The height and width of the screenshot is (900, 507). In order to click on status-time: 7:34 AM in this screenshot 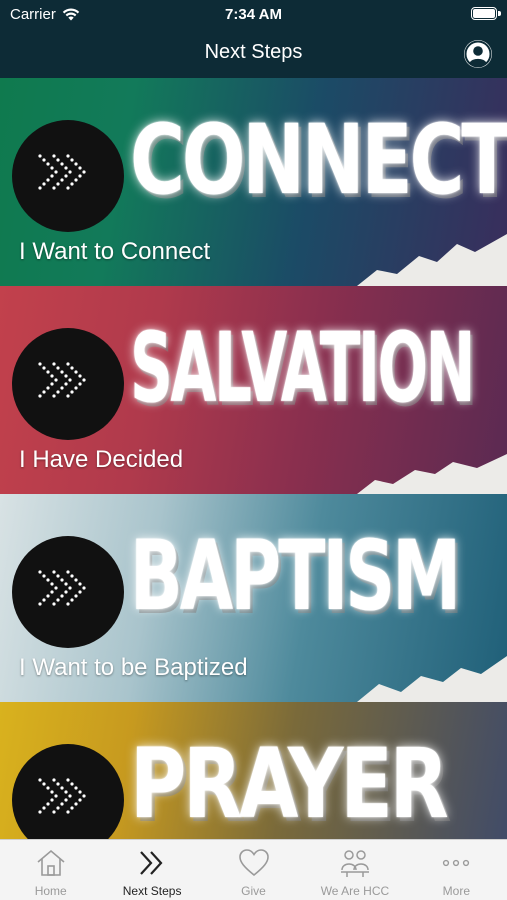, I will do `click(253, 14)`.